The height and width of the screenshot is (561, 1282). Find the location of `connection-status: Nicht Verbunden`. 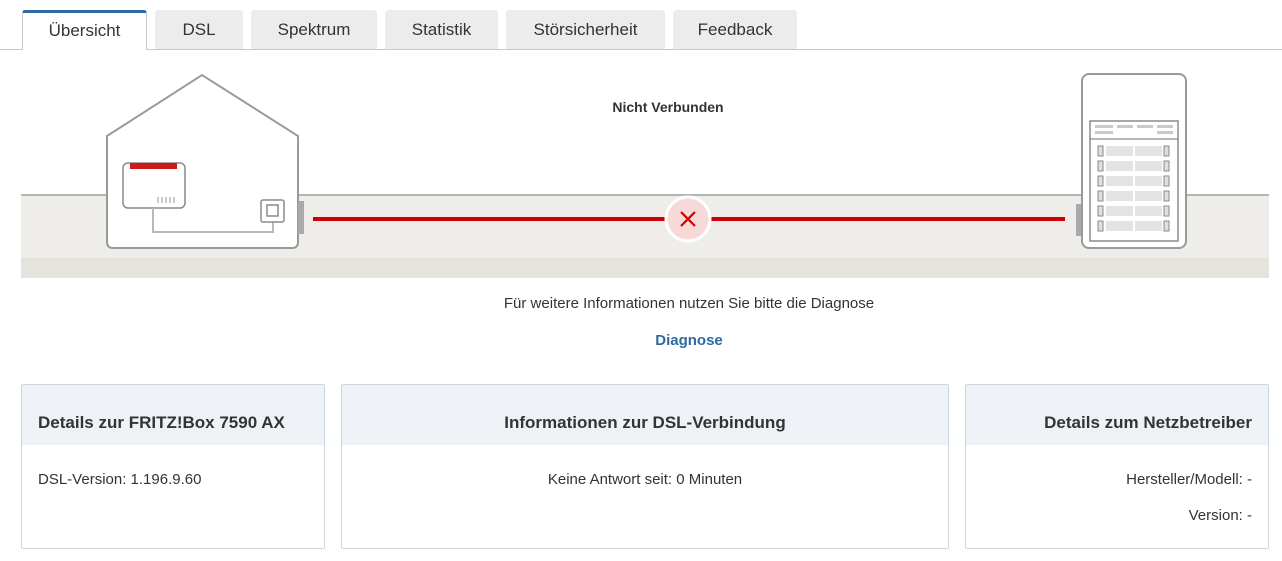

connection-status: Nicht Verbunden is located at coordinates (668, 107).